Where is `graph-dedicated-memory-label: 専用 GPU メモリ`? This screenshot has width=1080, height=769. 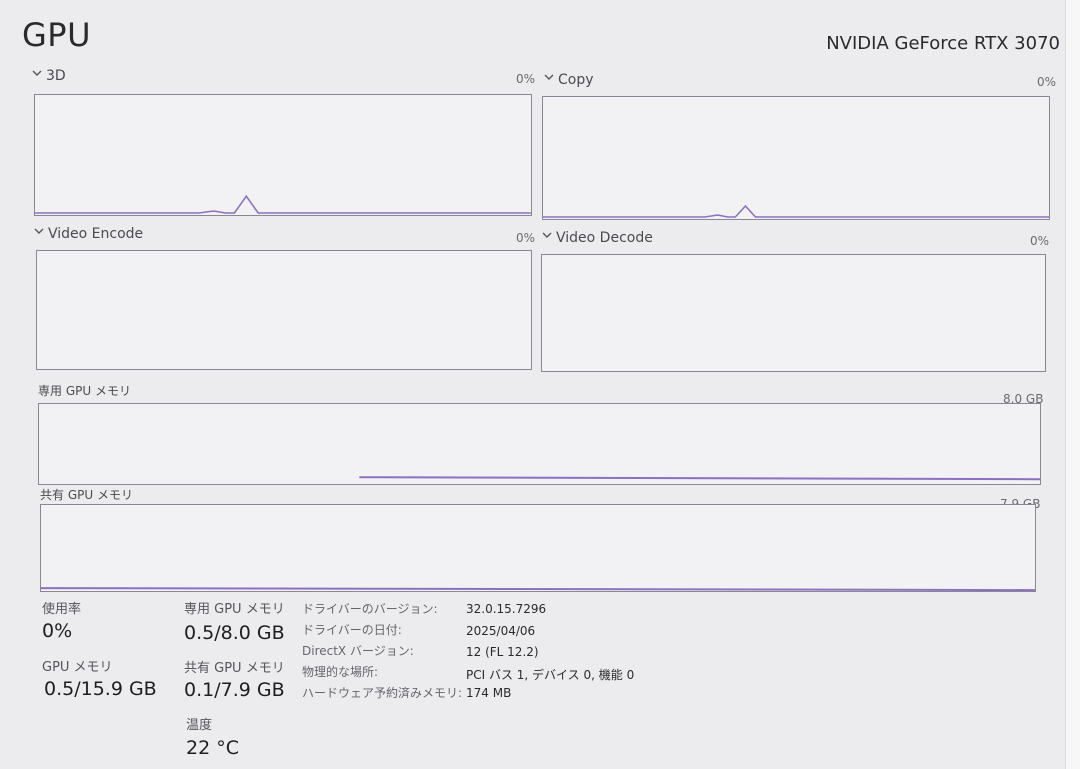
graph-dedicated-memory-label: 専用 GPU メモリ is located at coordinates (84, 391).